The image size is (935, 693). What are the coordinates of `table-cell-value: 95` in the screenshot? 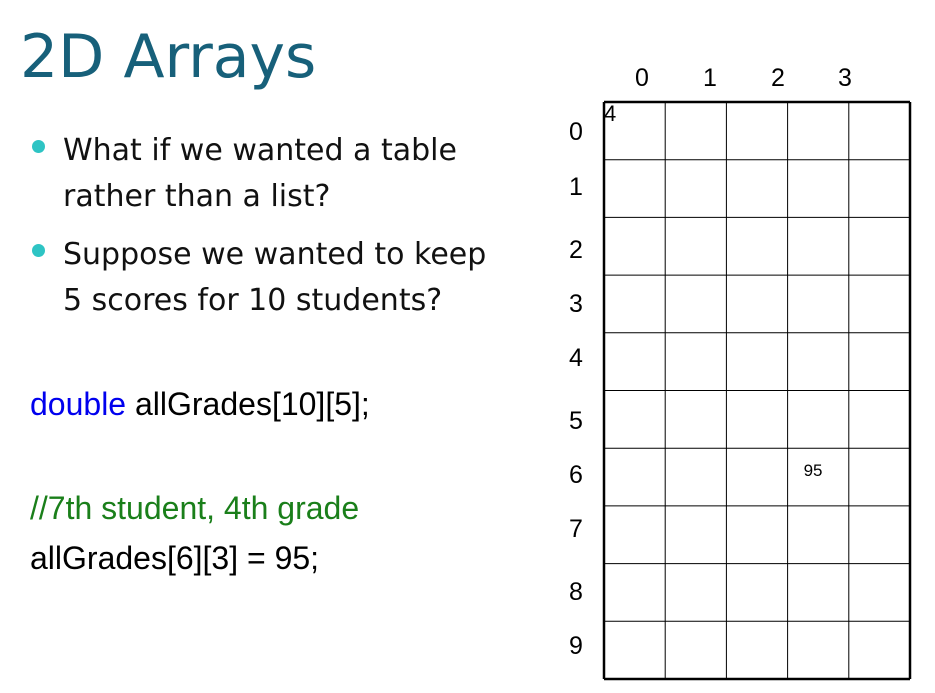 It's located at (813, 471).